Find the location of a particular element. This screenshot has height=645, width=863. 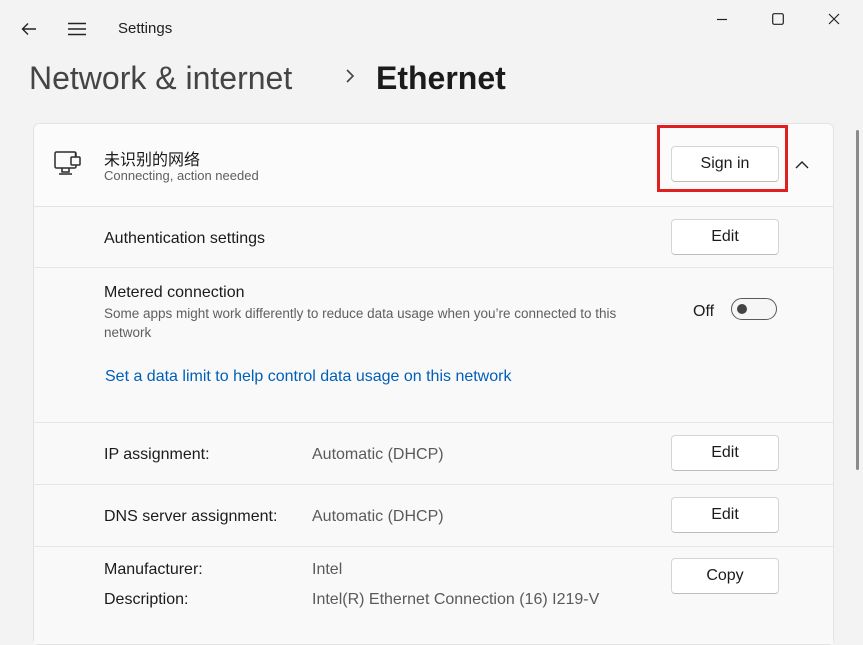

dns-assignment-value: Automatic (DHCP) is located at coordinates (378, 516).